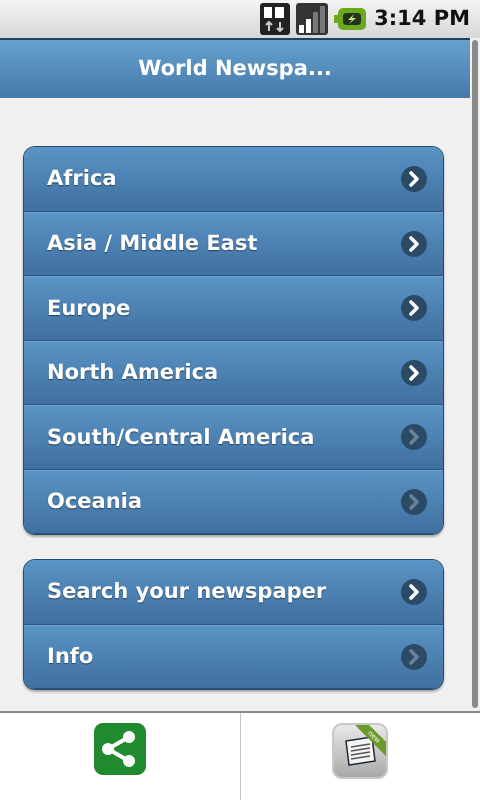  Describe the element at coordinates (233, 372) in the screenshot. I see `menu-item: North America` at that location.